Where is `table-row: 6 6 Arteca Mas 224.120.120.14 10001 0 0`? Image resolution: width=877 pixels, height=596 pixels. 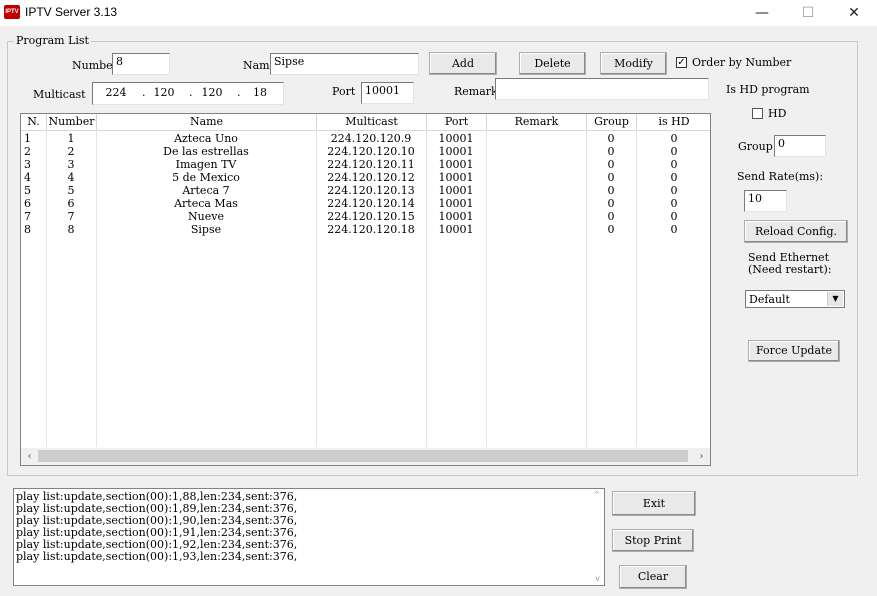
table-row: 6 6 Arteca Mas 224.120.120.14 10001 0 0 is located at coordinates (365, 203).